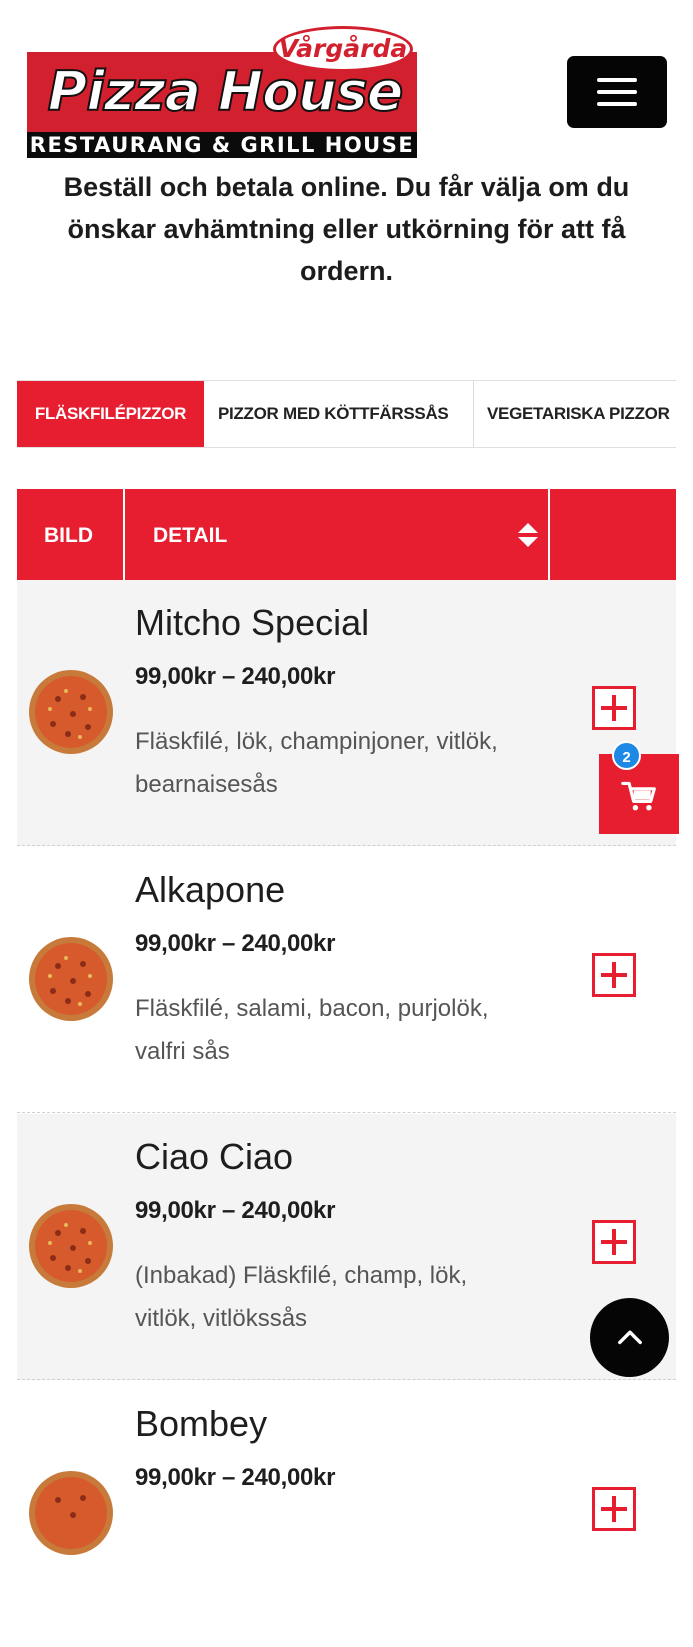  I want to click on product-name: Bombey, so click(201, 1424).